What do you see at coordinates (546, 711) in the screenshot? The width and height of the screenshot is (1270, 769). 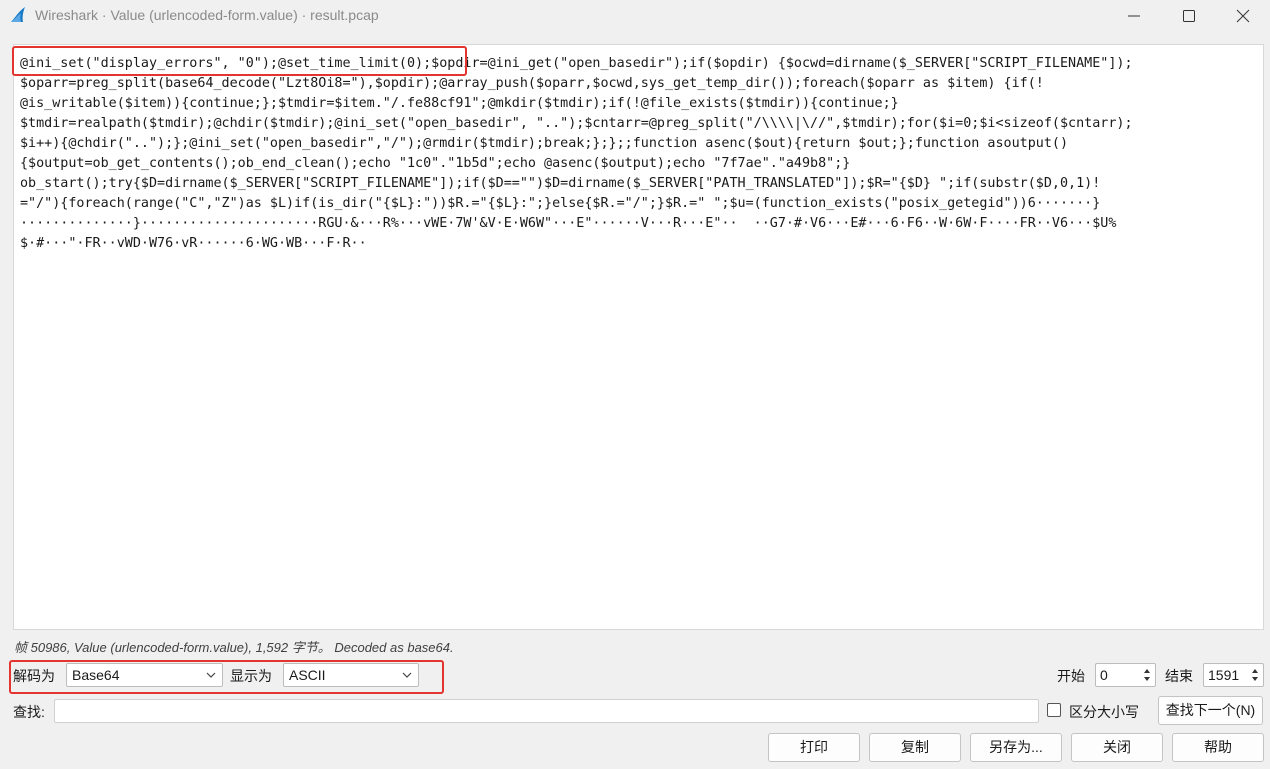 I see `find-input` at bounding box center [546, 711].